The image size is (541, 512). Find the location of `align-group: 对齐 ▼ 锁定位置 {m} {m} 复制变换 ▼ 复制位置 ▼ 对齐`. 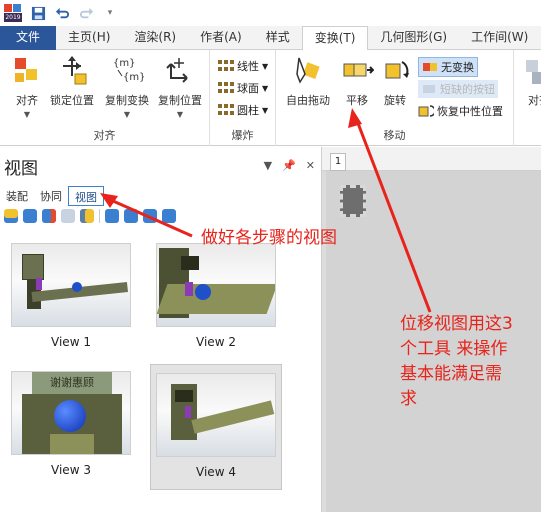

align-group: 对齐 ▼ 锁定位置 {m} {m} 复制变换 ▼ 复制位置 ▼ 对齐 is located at coordinates (105, 98).